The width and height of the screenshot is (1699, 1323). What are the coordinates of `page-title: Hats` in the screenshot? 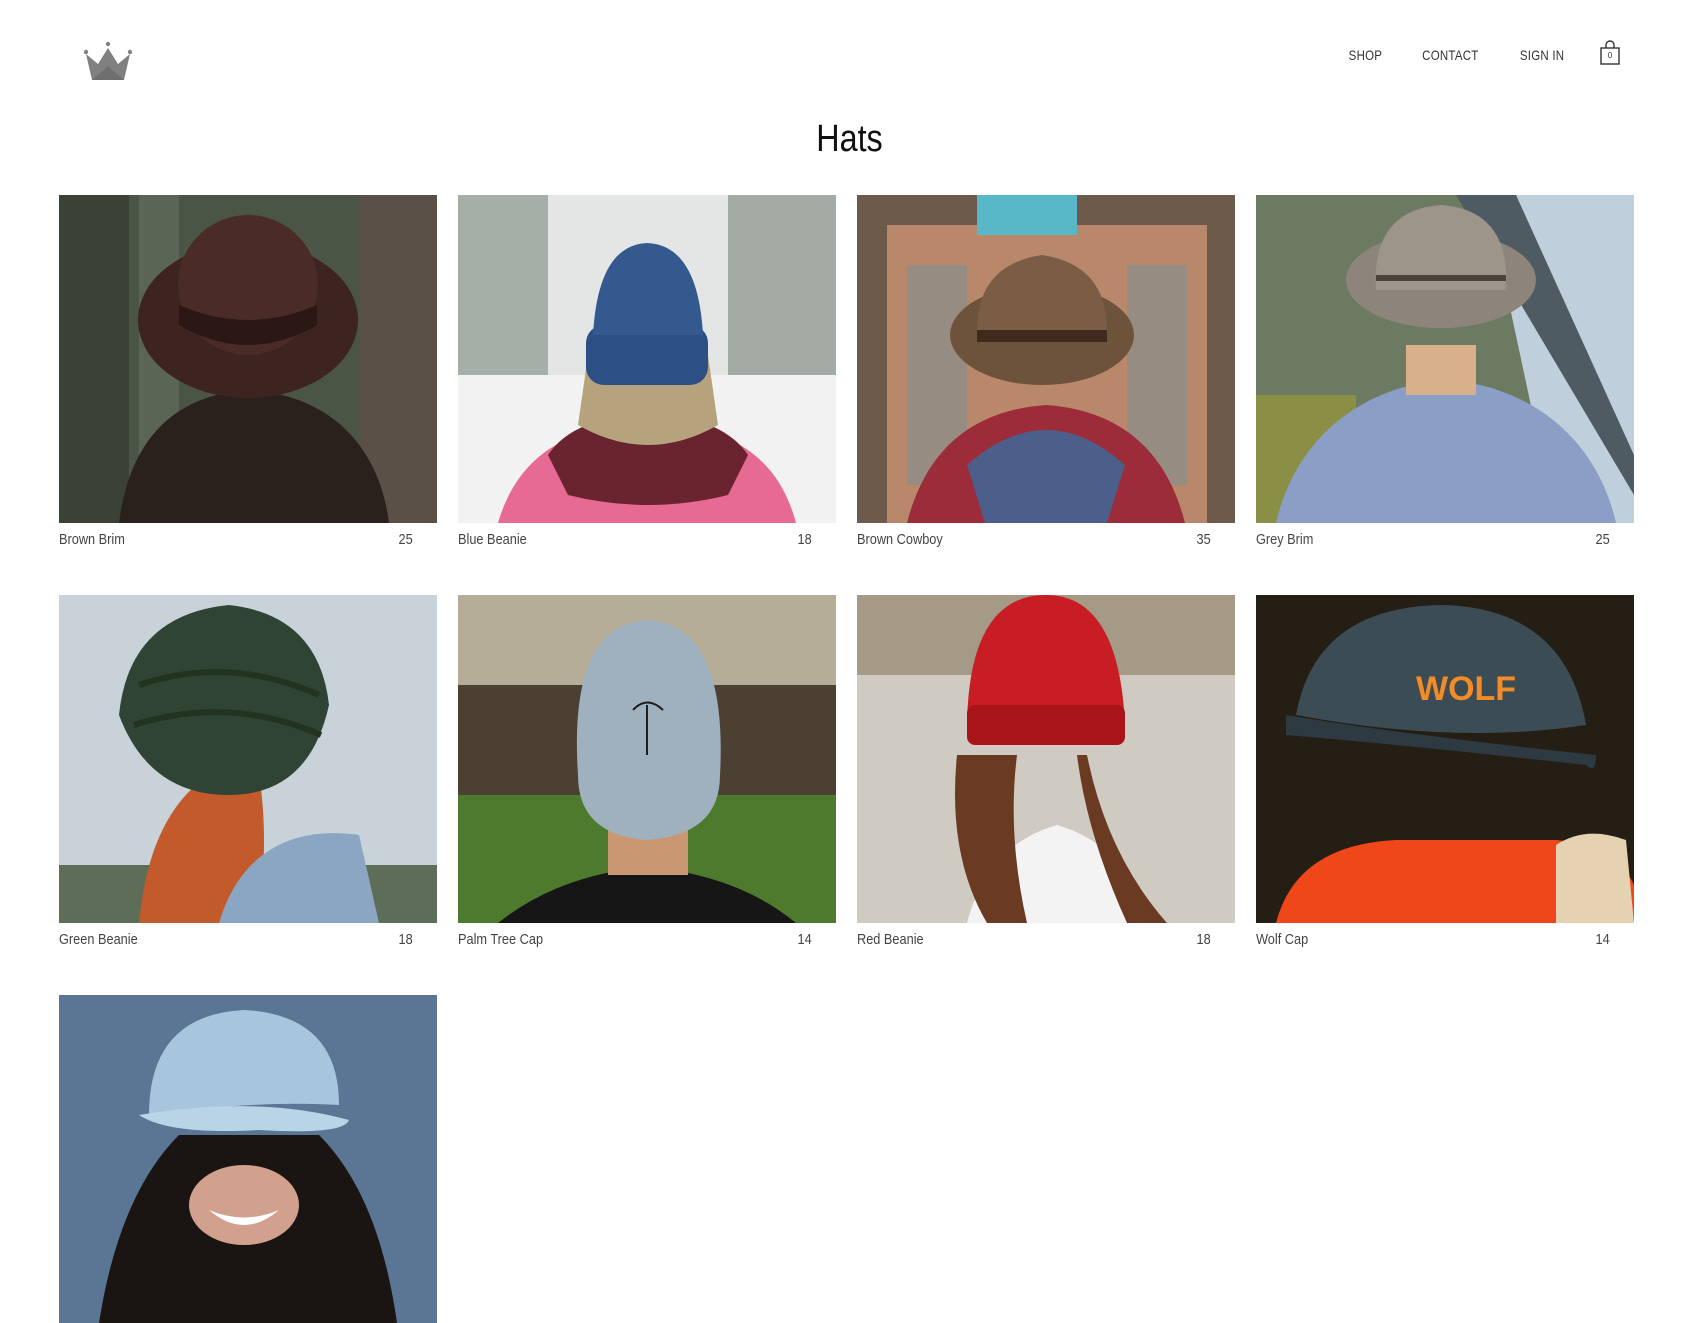 It's located at (849, 139).